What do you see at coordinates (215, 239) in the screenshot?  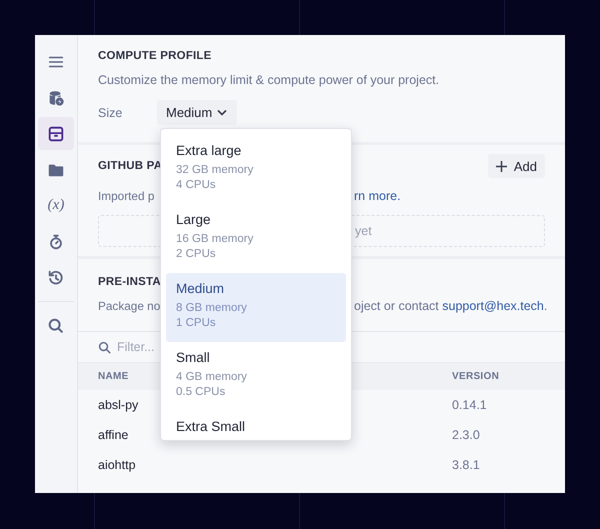 I see `option-memory: 16 GB memory` at bounding box center [215, 239].